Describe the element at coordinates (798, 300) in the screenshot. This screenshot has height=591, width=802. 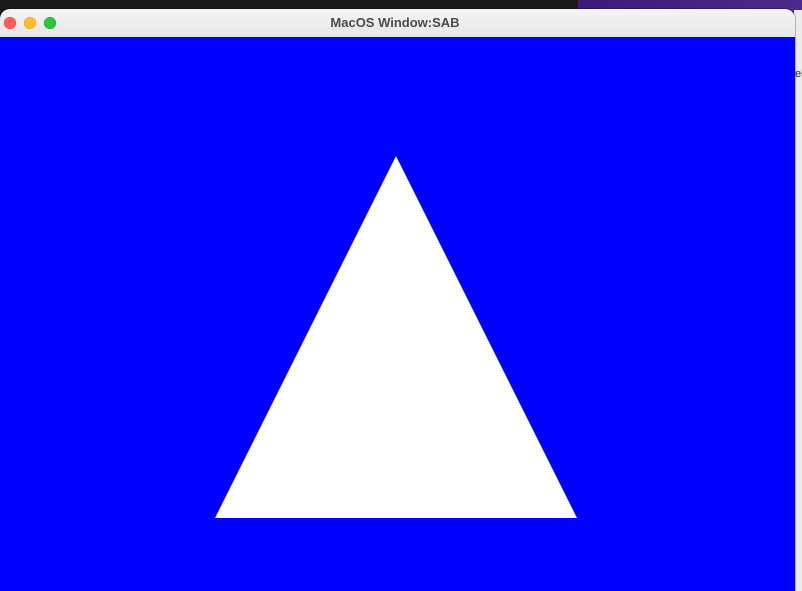
I see `background-window-edge: el` at that location.